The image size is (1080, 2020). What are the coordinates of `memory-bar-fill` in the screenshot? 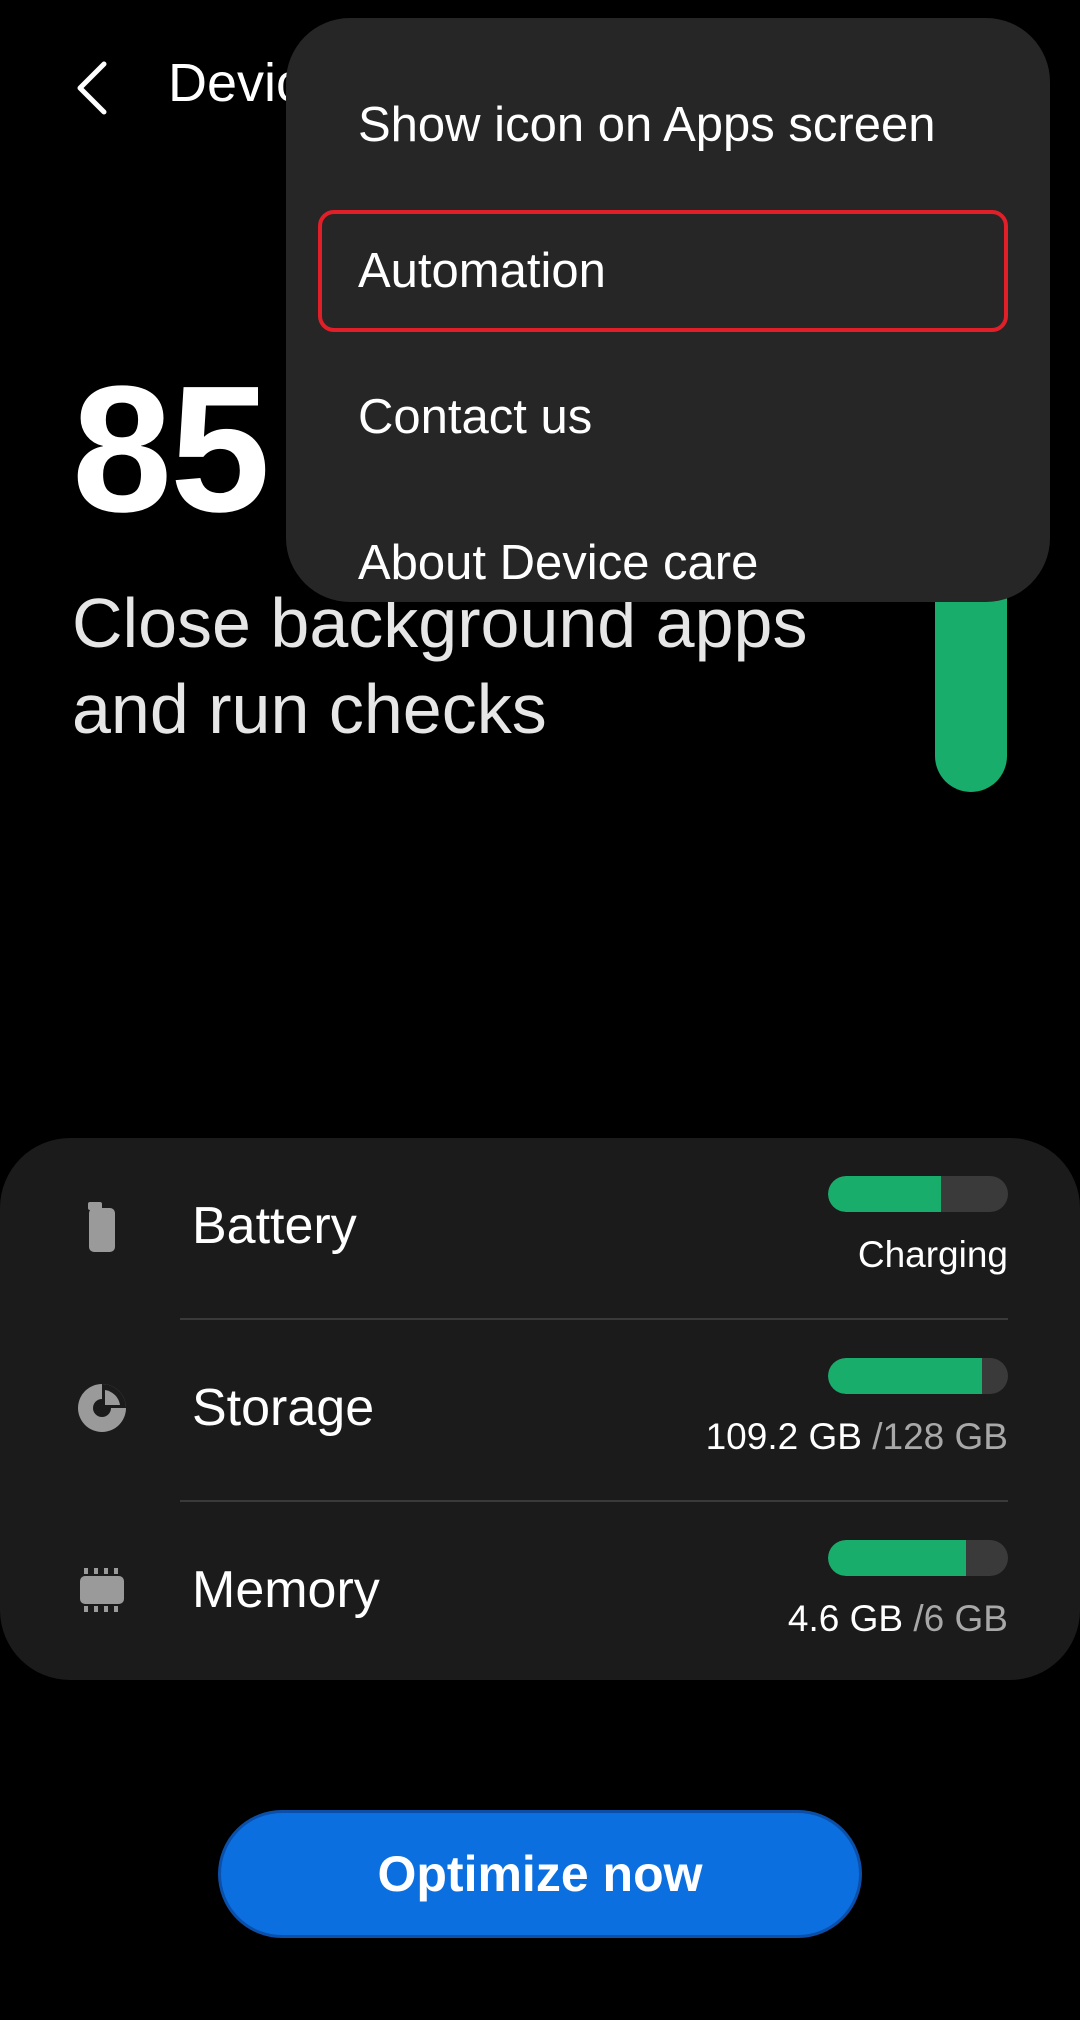 It's located at (897, 1558).